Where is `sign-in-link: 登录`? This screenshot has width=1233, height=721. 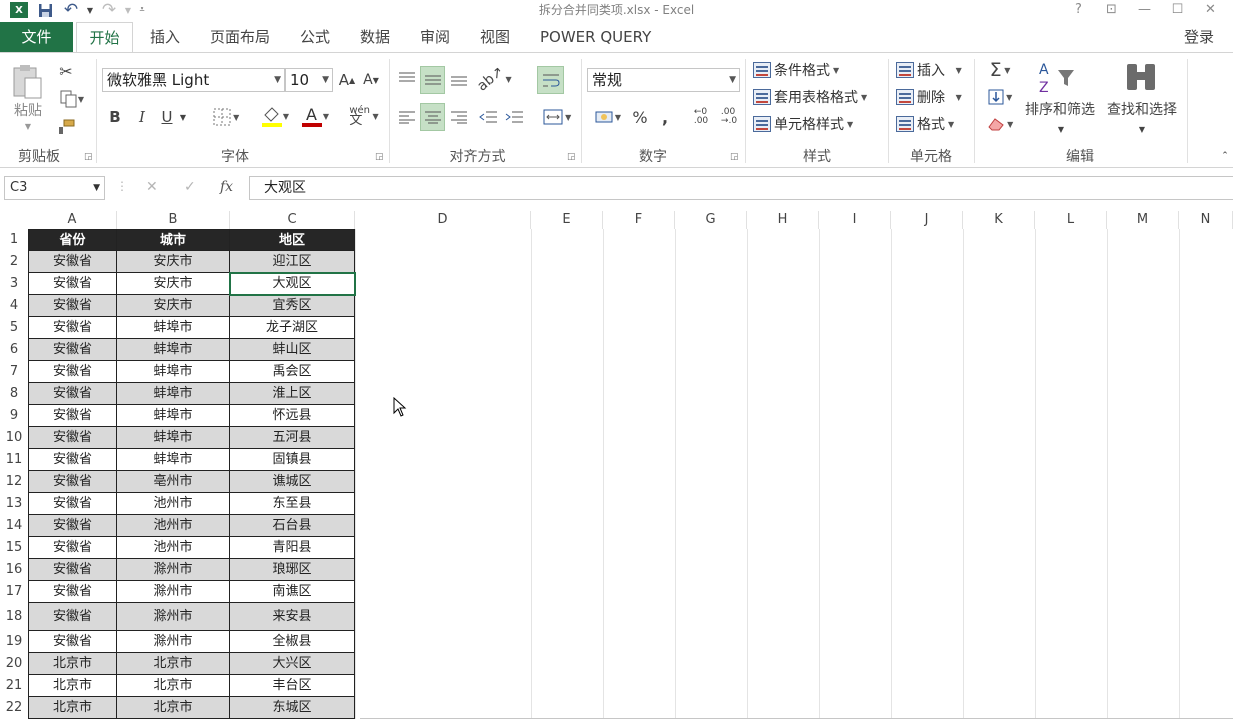
sign-in-link: 登录 is located at coordinates (1199, 37).